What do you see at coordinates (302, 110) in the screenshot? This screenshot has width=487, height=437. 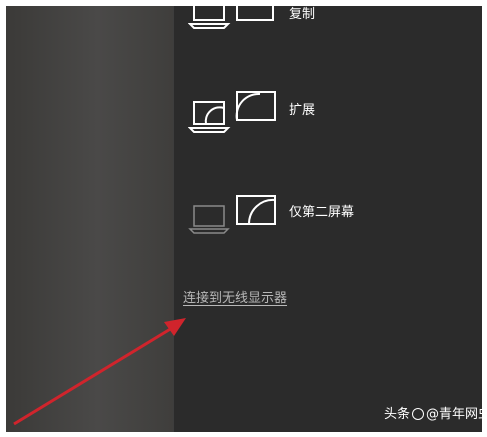 I see `extend-label: 扩展` at bounding box center [302, 110].